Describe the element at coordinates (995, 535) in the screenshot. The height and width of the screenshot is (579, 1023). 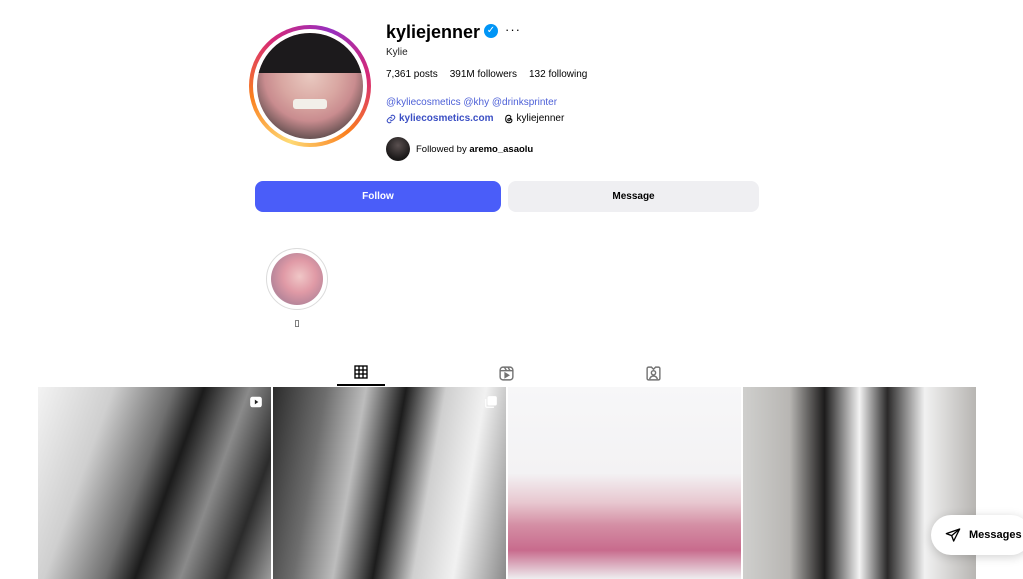
I see `messages-label: Messages` at that location.